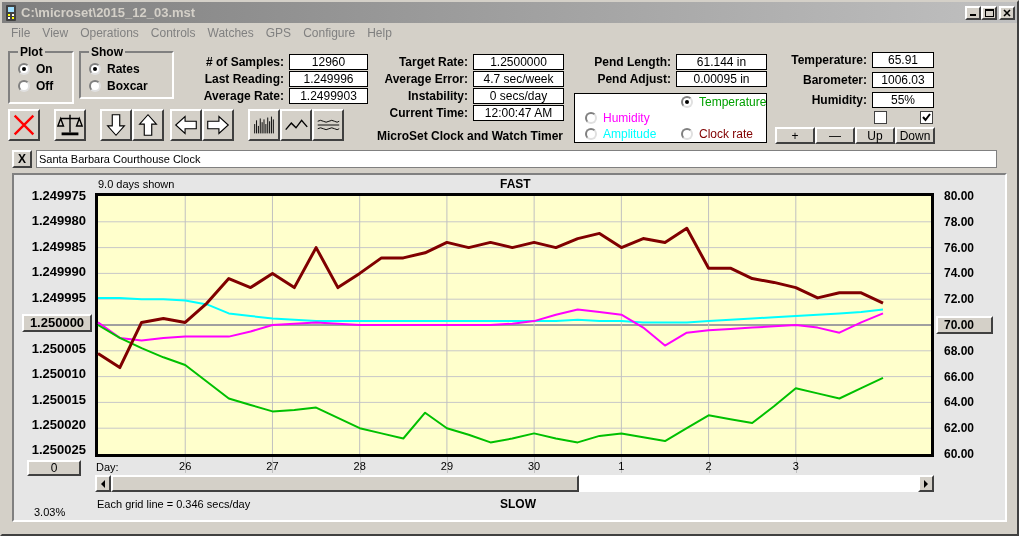  What do you see at coordinates (345, 483) in the screenshot?
I see `scroll-thumb` at bounding box center [345, 483].